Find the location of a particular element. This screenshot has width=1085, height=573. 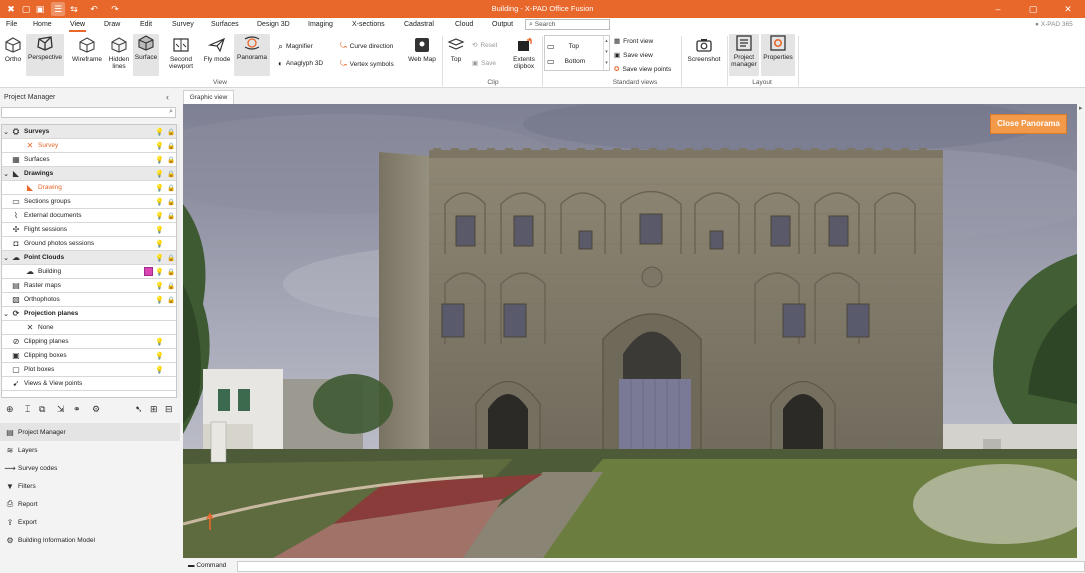

menu-design-3d: Design 3D is located at coordinates (273, 24).